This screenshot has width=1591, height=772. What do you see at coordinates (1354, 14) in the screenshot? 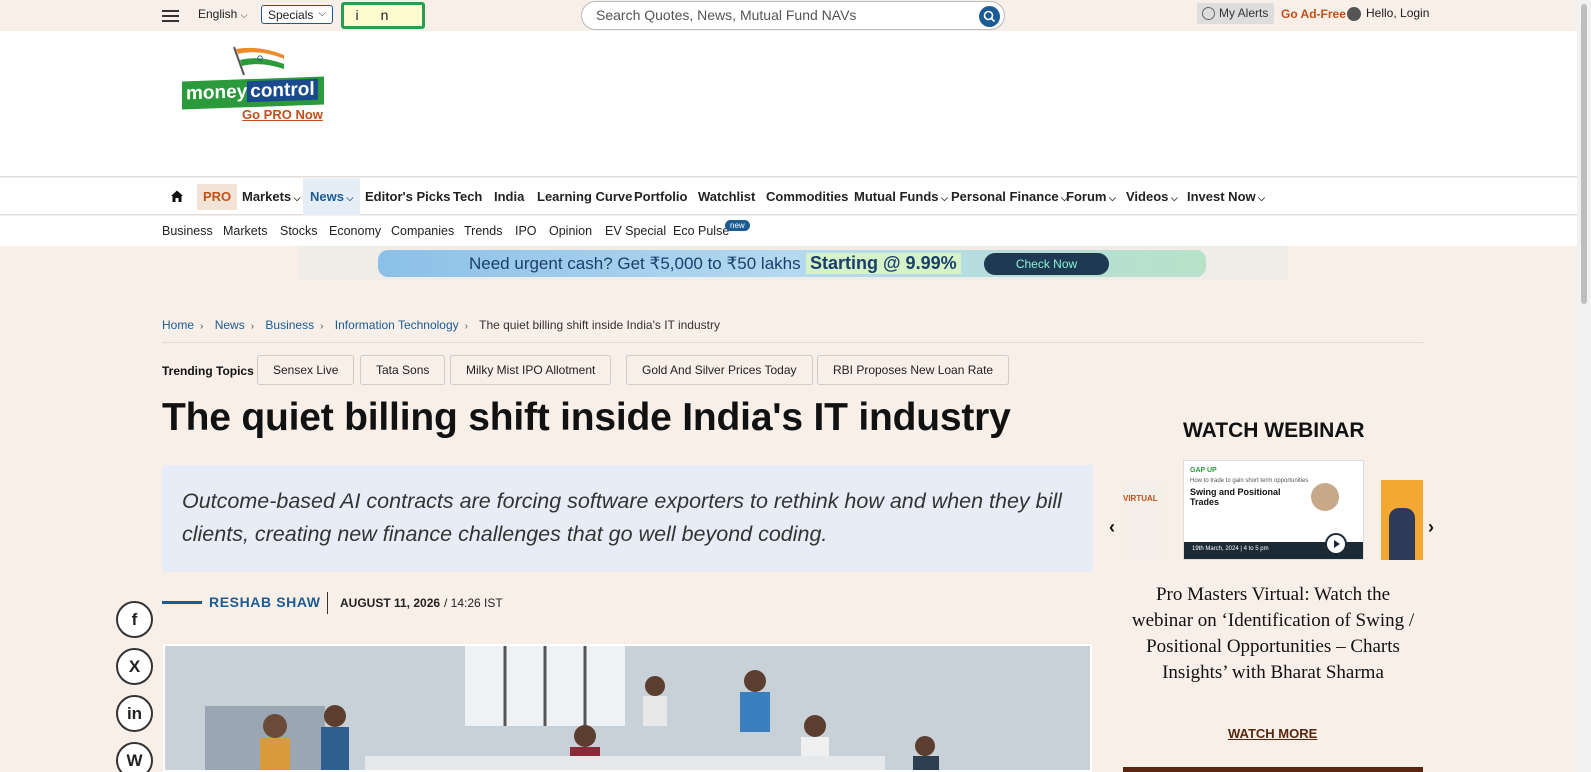
I see `user-icon` at bounding box center [1354, 14].